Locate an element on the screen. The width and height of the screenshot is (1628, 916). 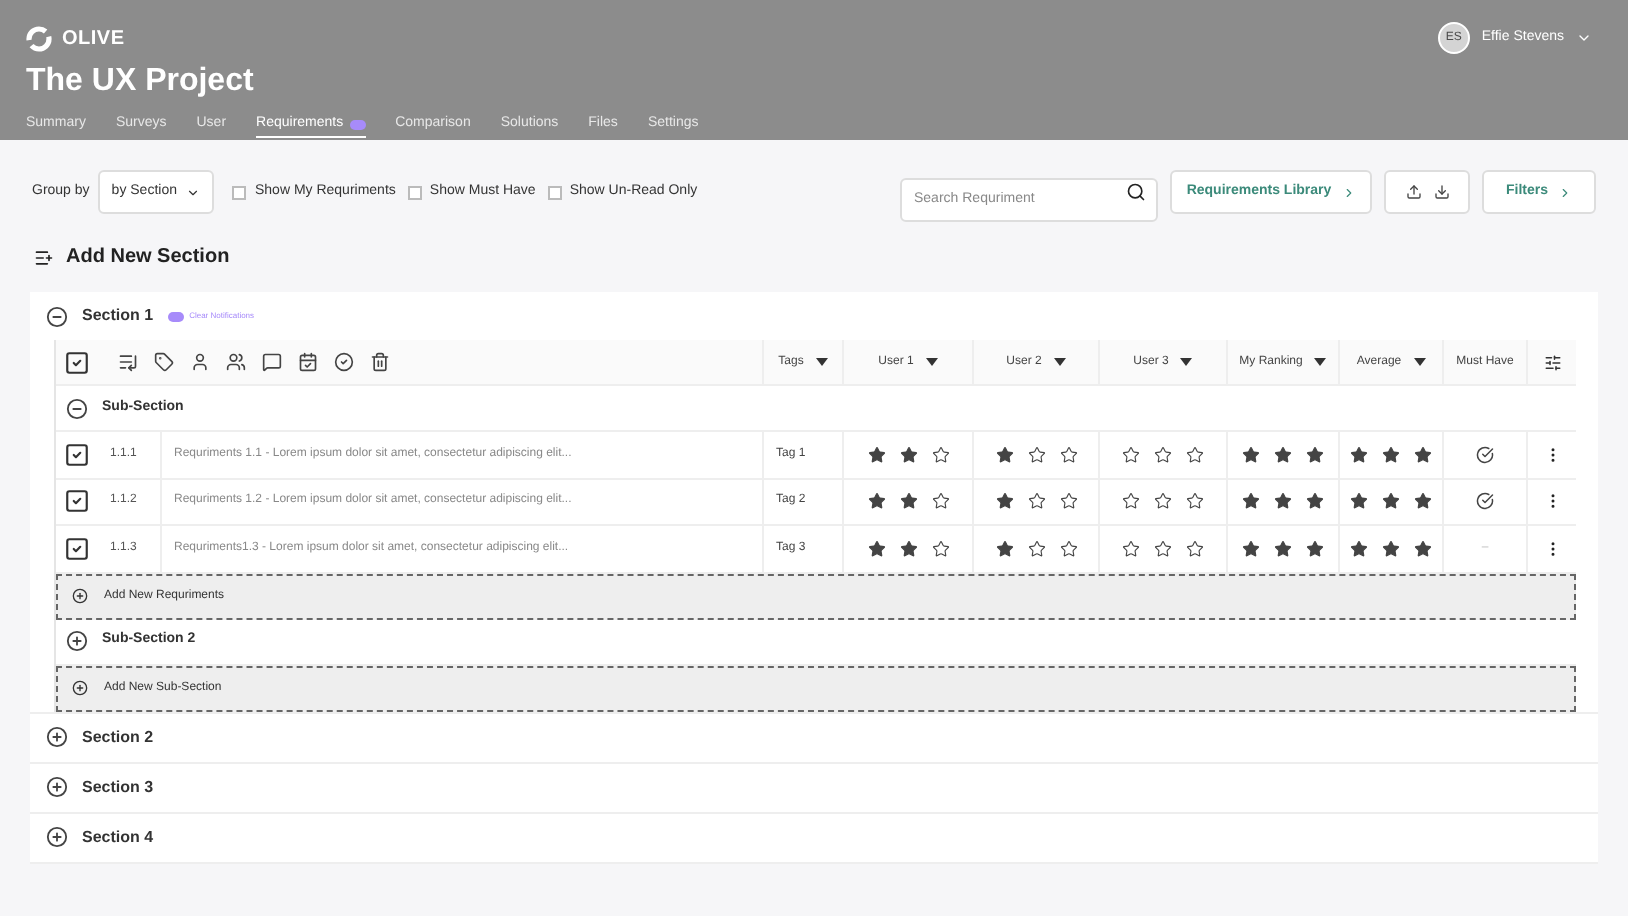
tag-icon is located at coordinates (164, 362).